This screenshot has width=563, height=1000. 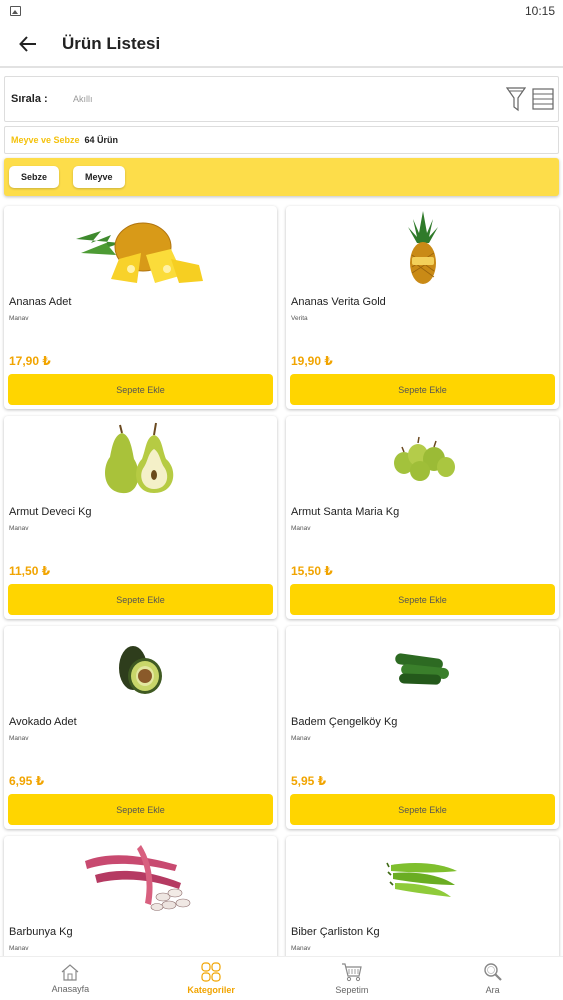 What do you see at coordinates (45, 140) in the screenshot?
I see `category-name: Meyve ve Sebze` at bounding box center [45, 140].